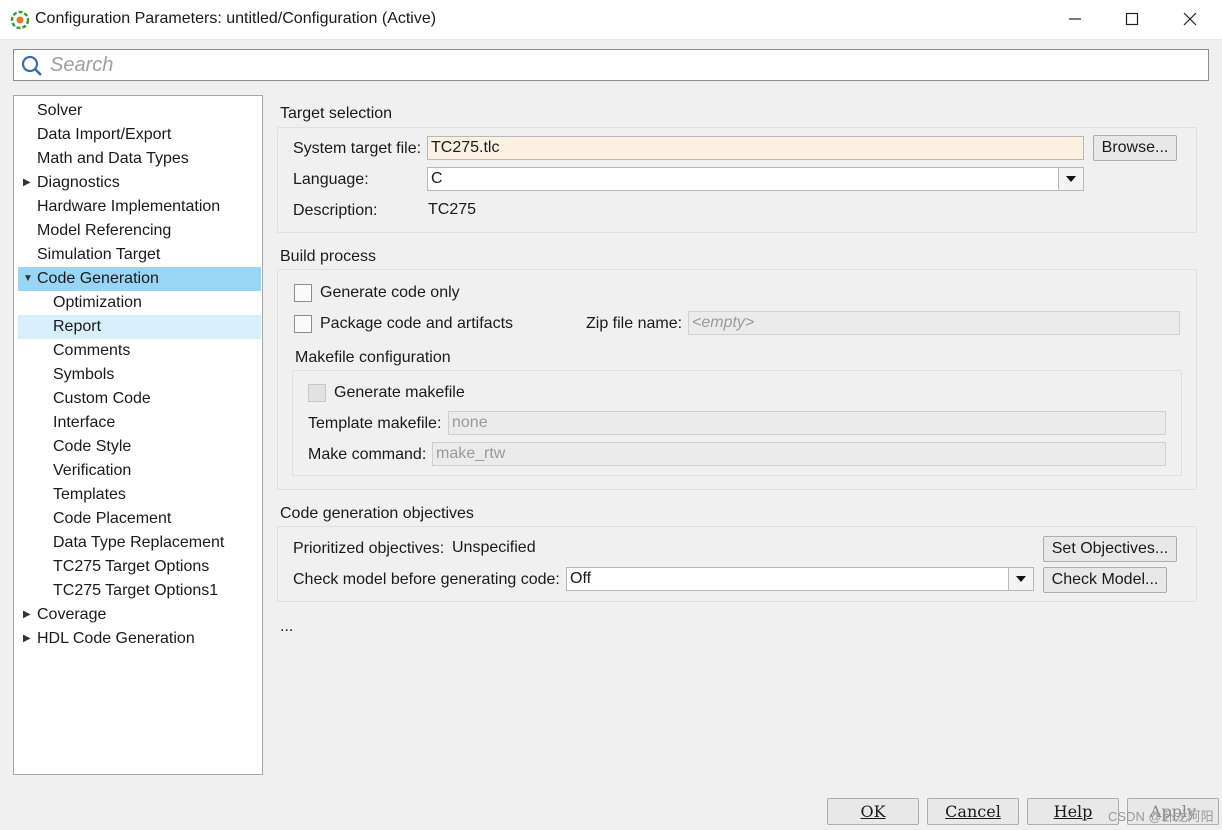  What do you see at coordinates (1161, 816) in the screenshot?
I see `watermark: CSDN @卧龙阿阳` at bounding box center [1161, 816].